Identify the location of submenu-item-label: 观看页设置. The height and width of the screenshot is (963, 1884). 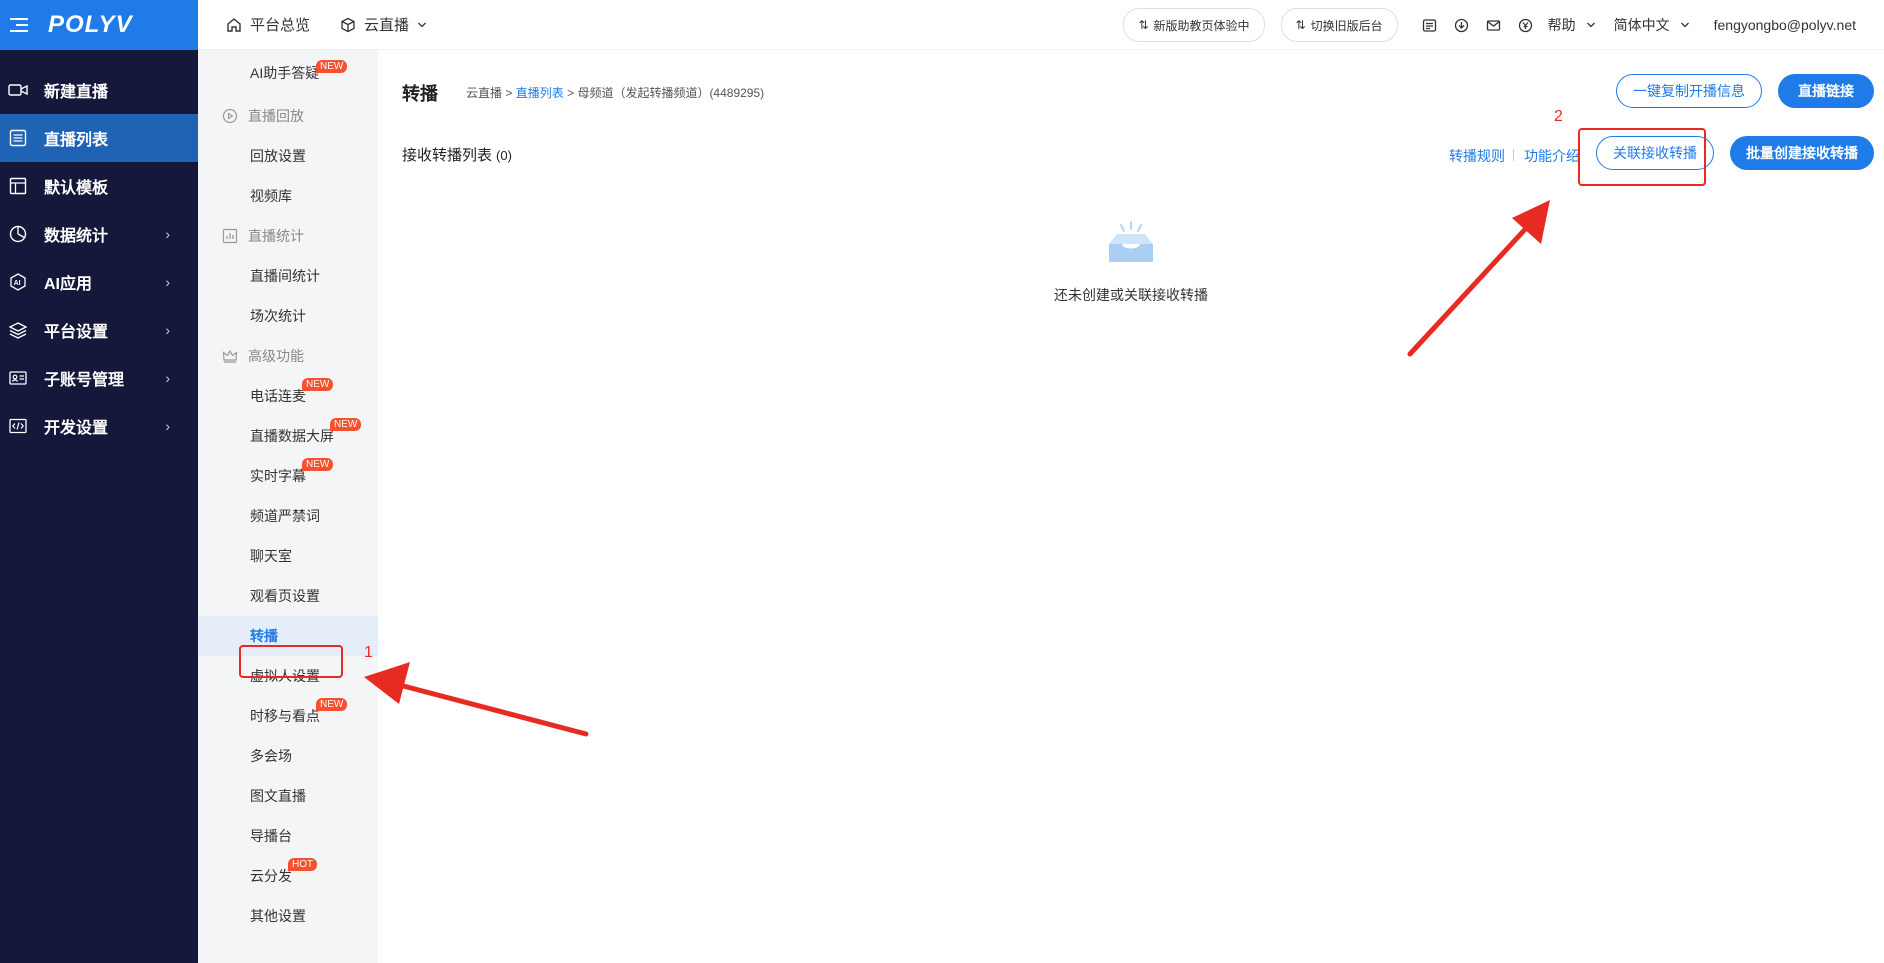
(285, 596).